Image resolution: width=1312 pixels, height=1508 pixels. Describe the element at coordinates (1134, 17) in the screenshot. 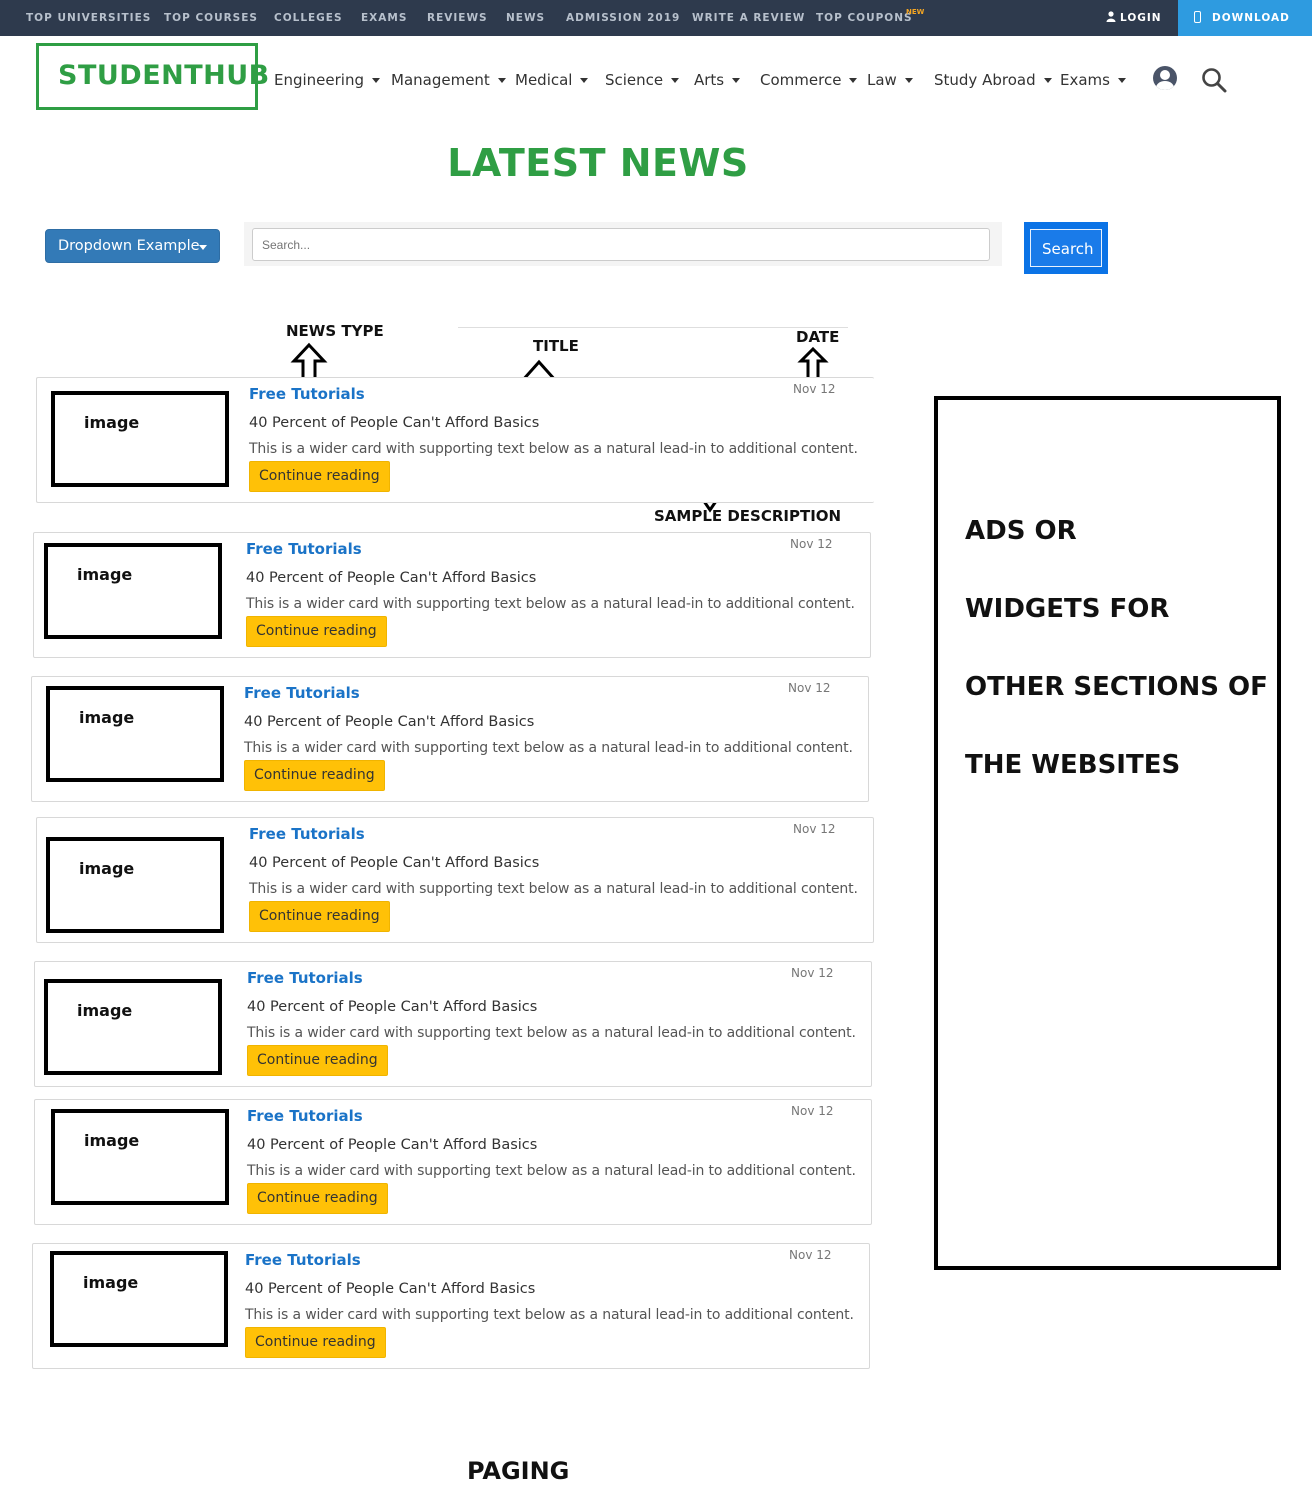

I see `login-link: LOGIN` at that location.